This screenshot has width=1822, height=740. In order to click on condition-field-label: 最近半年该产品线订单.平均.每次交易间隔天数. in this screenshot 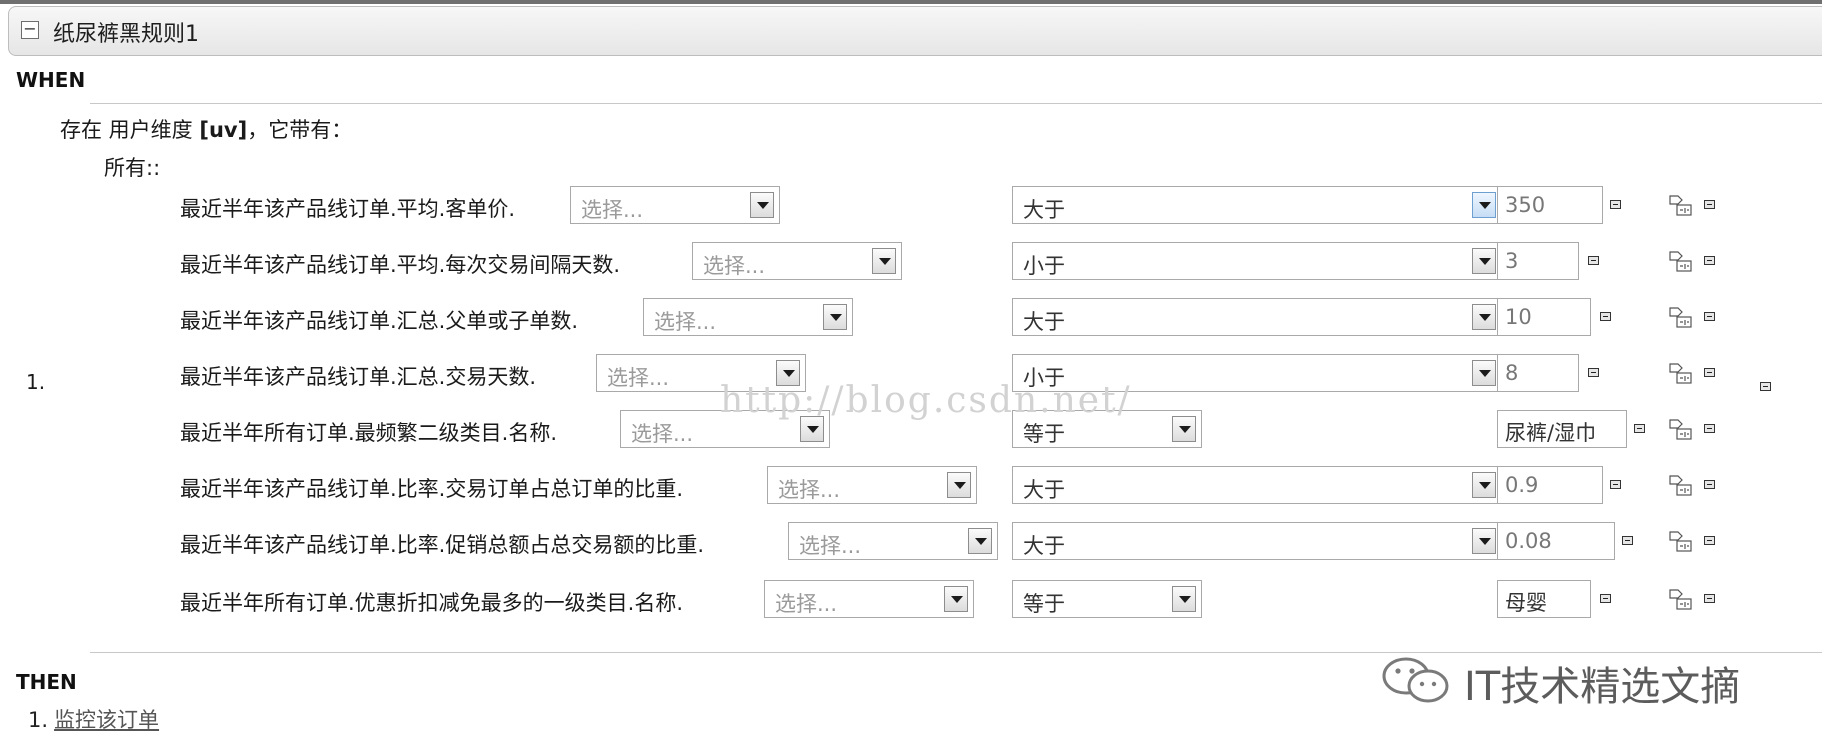, I will do `click(400, 265)`.